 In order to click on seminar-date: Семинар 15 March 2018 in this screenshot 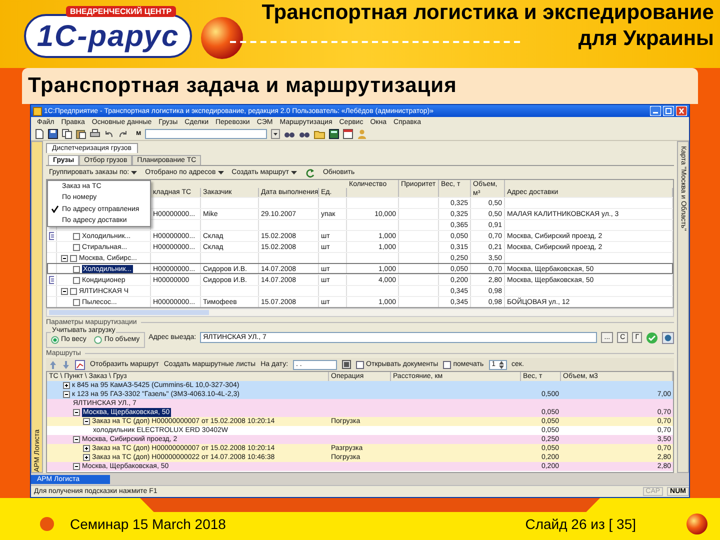, I will do `click(148, 524)`.